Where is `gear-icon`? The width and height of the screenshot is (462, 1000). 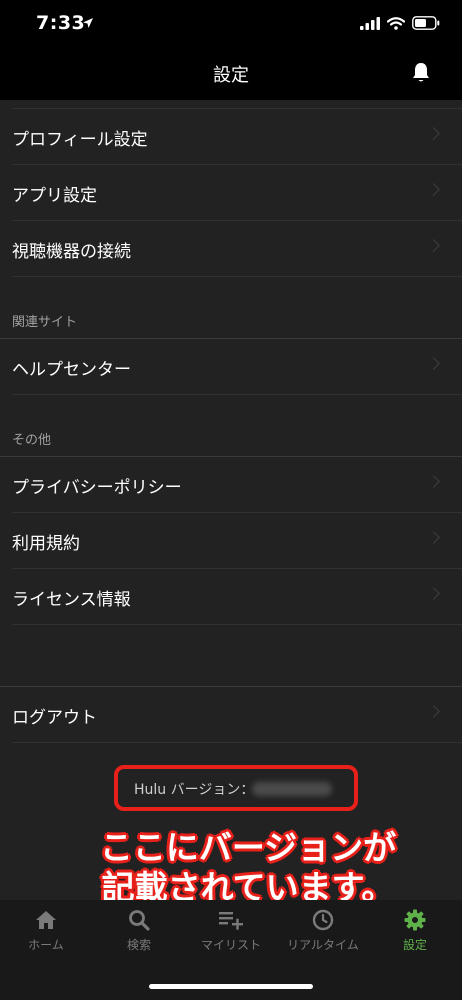
gear-icon is located at coordinates (415, 921).